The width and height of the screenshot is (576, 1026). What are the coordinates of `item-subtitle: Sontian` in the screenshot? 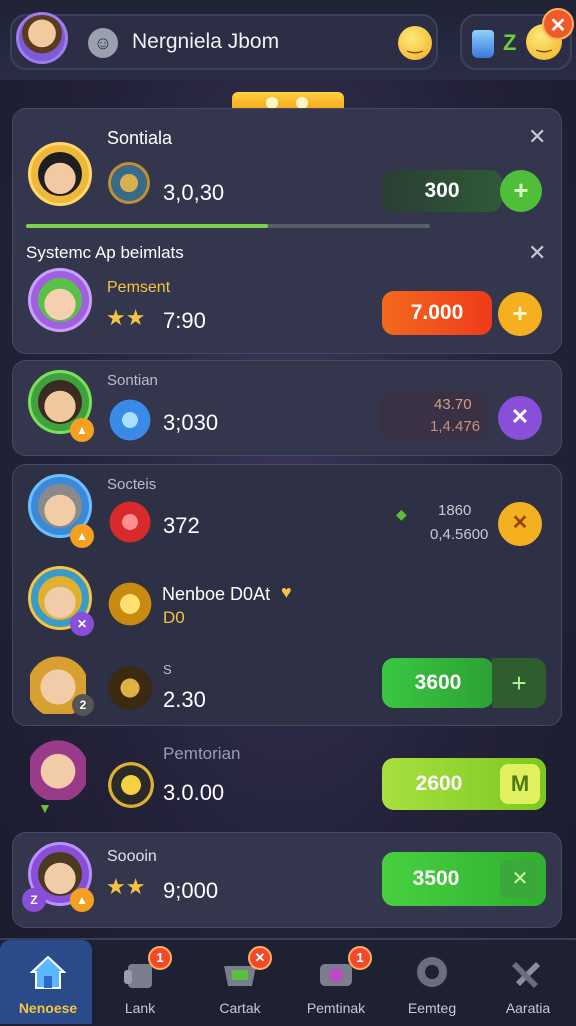 It's located at (132, 380).